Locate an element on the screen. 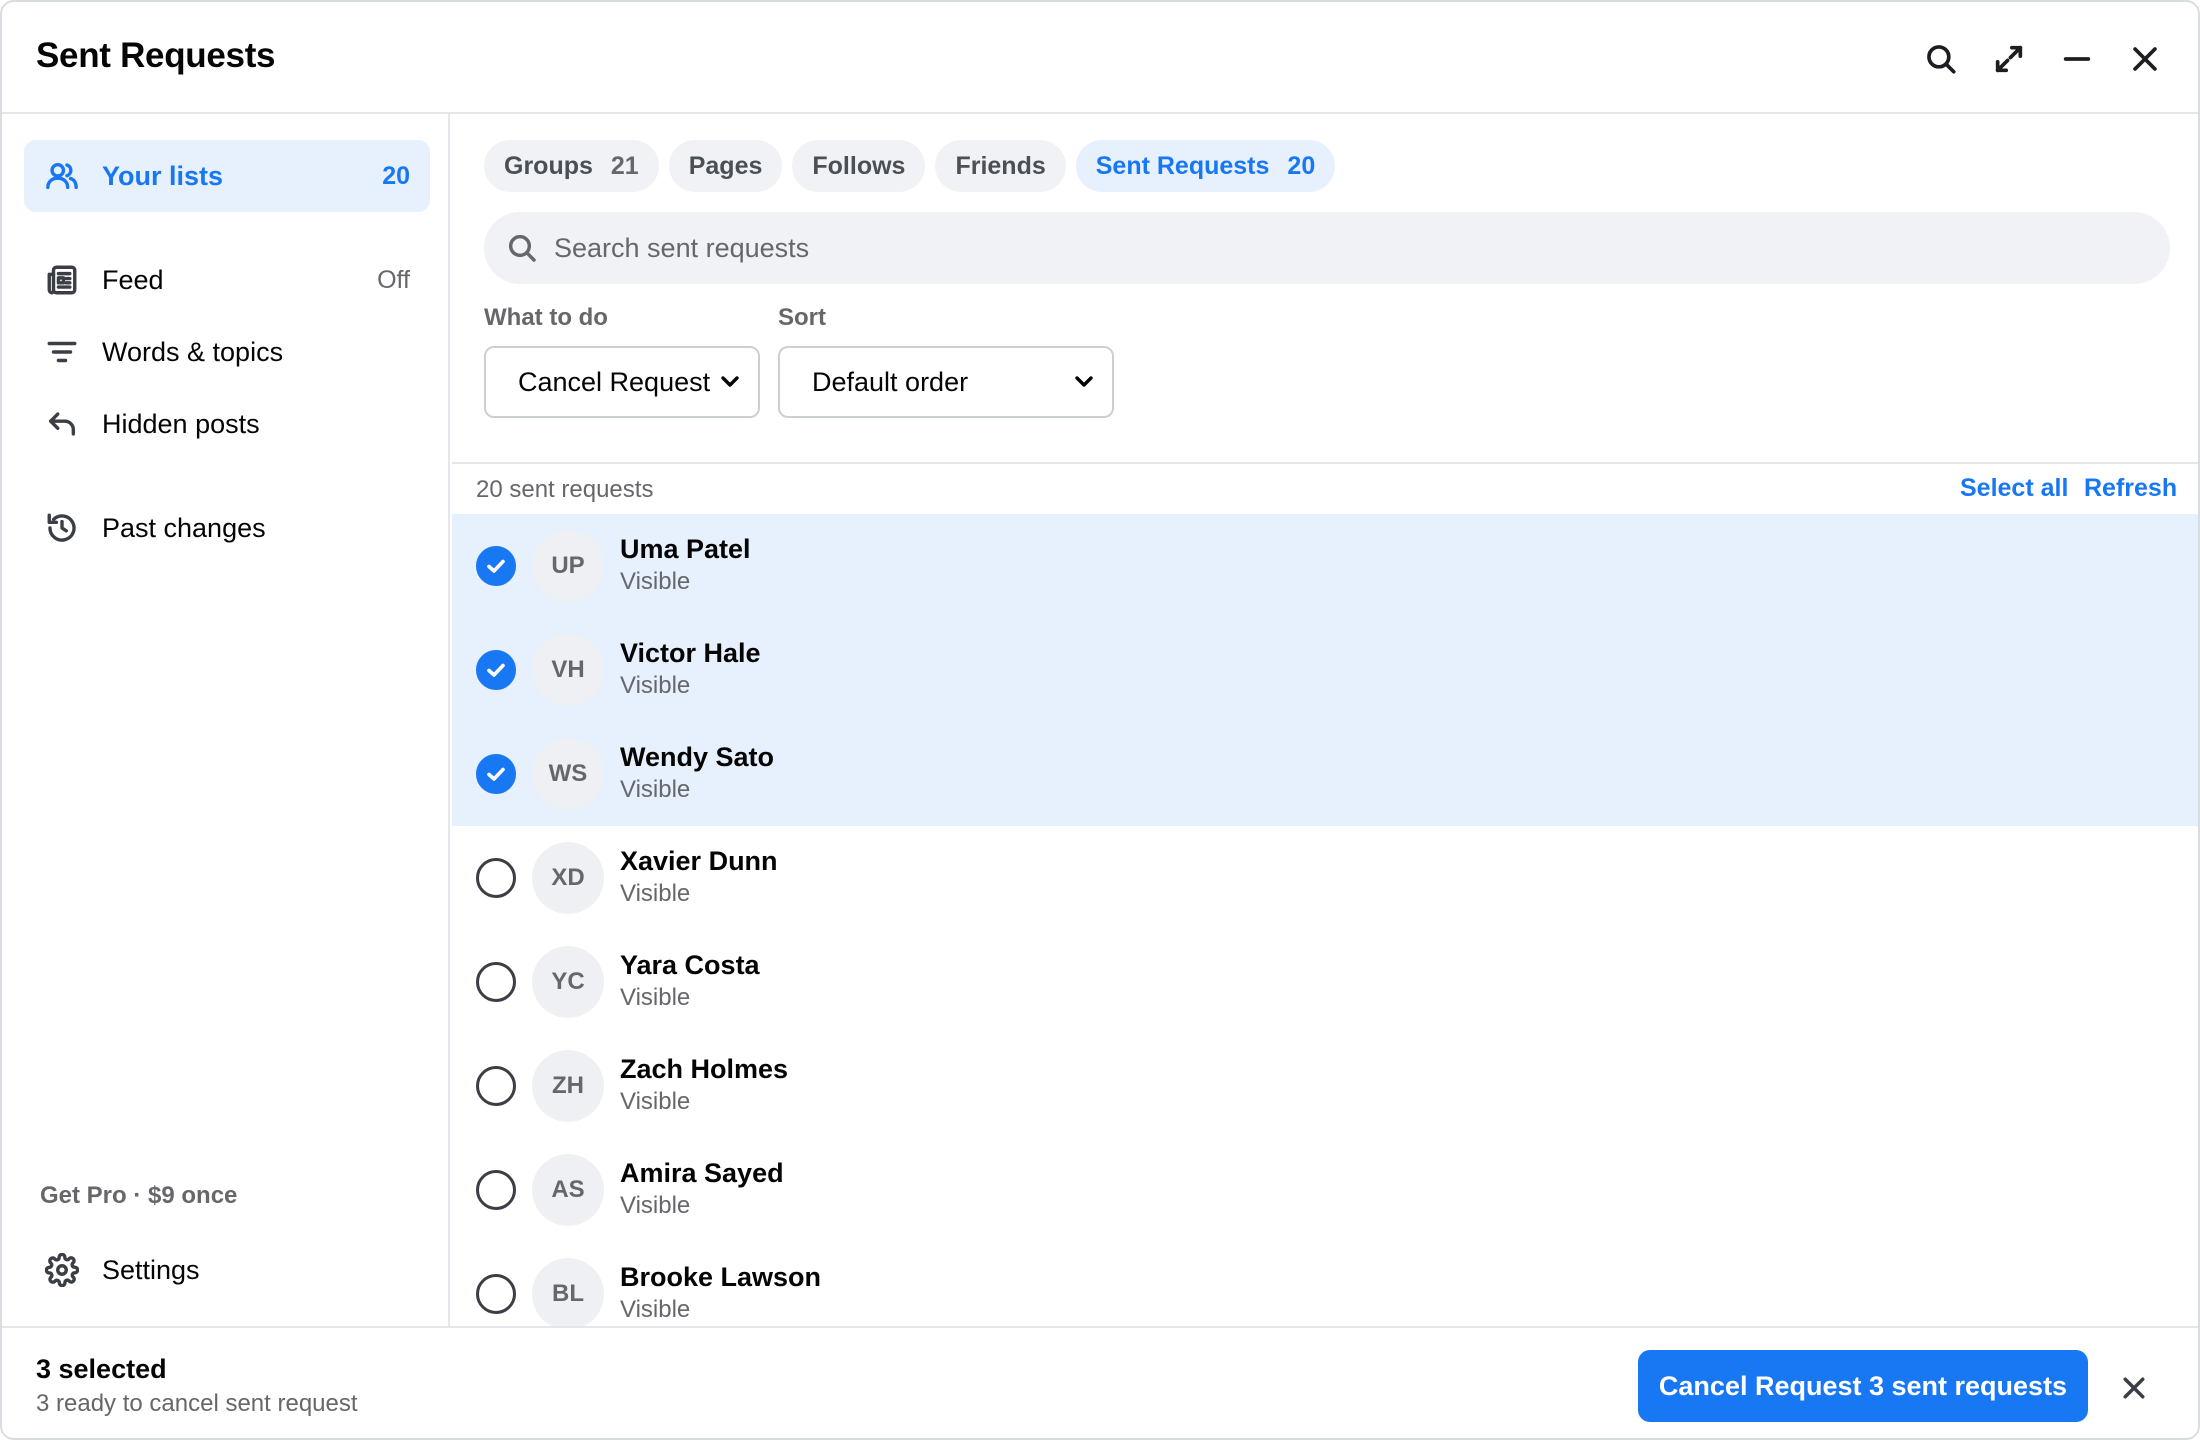 Image resolution: width=2200 pixels, height=1440 pixels. undo-arrow-icon is located at coordinates (62, 424).